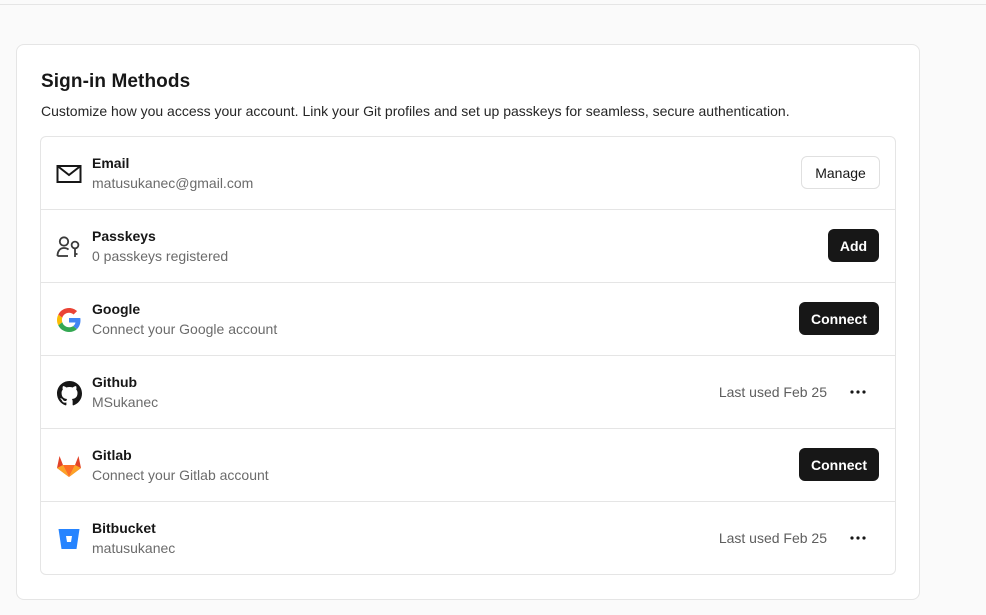  Describe the element at coordinates (116, 81) in the screenshot. I see `card-title: Sign-in Methods` at that location.